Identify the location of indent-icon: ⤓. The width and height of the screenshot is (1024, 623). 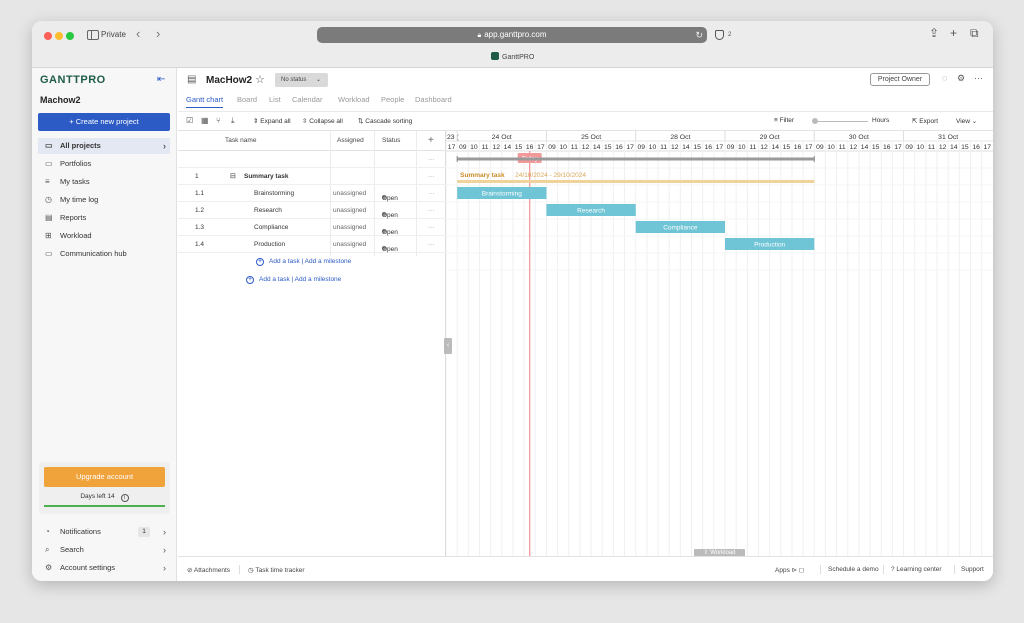
(233, 121).